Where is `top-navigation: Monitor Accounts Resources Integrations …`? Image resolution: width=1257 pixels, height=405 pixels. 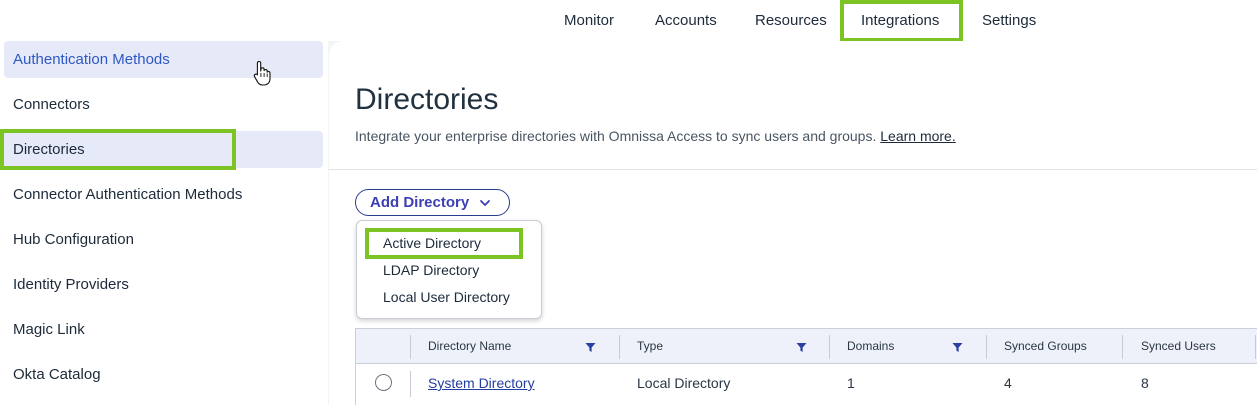 top-navigation: Monitor Accounts Resources Integrations … is located at coordinates (628, 21).